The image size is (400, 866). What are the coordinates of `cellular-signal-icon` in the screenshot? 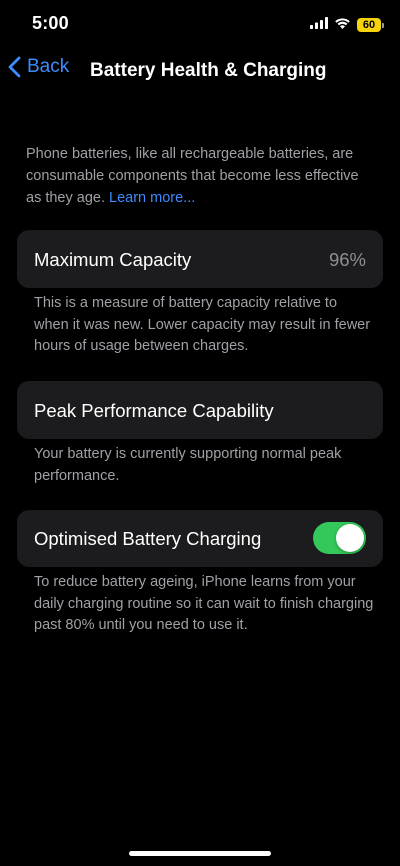 It's located at (319, 25).